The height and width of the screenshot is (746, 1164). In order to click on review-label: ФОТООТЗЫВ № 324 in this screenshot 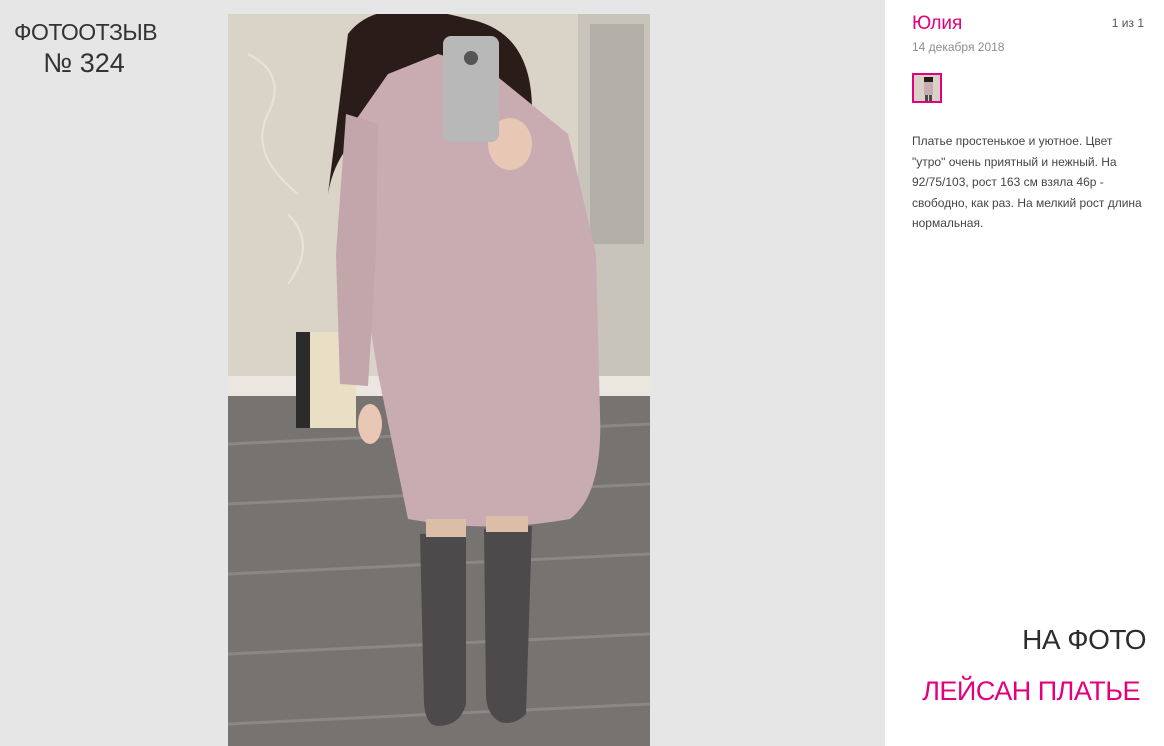, I will do `click(86, 49)`.